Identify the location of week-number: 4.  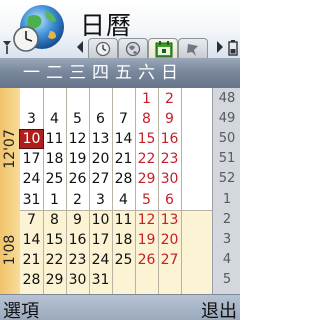
(227, 259).